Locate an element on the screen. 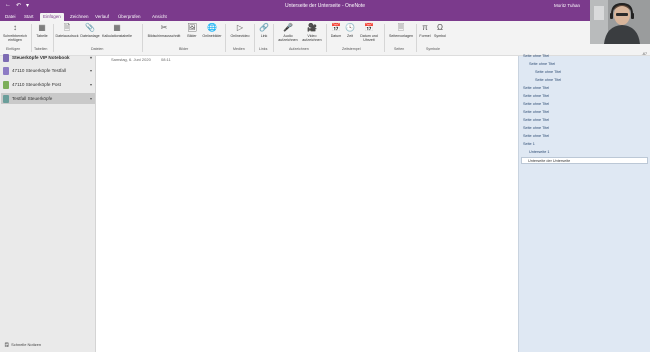 The width and height of the screenshot is (650, 352). clock-icon: 🕓 is located at coordinates (350, 27).